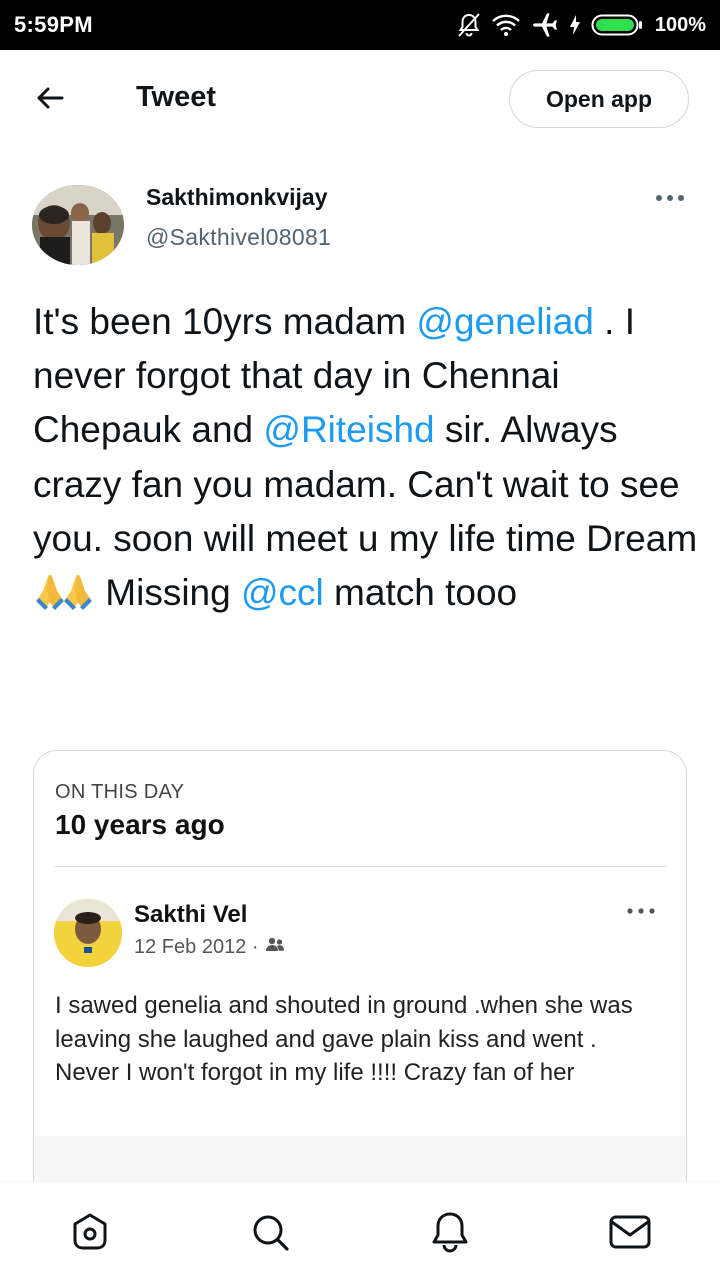 This screenshot has height=1280, width=720. I want to click on top-nav: Tweet Open app, so click(360, 100).